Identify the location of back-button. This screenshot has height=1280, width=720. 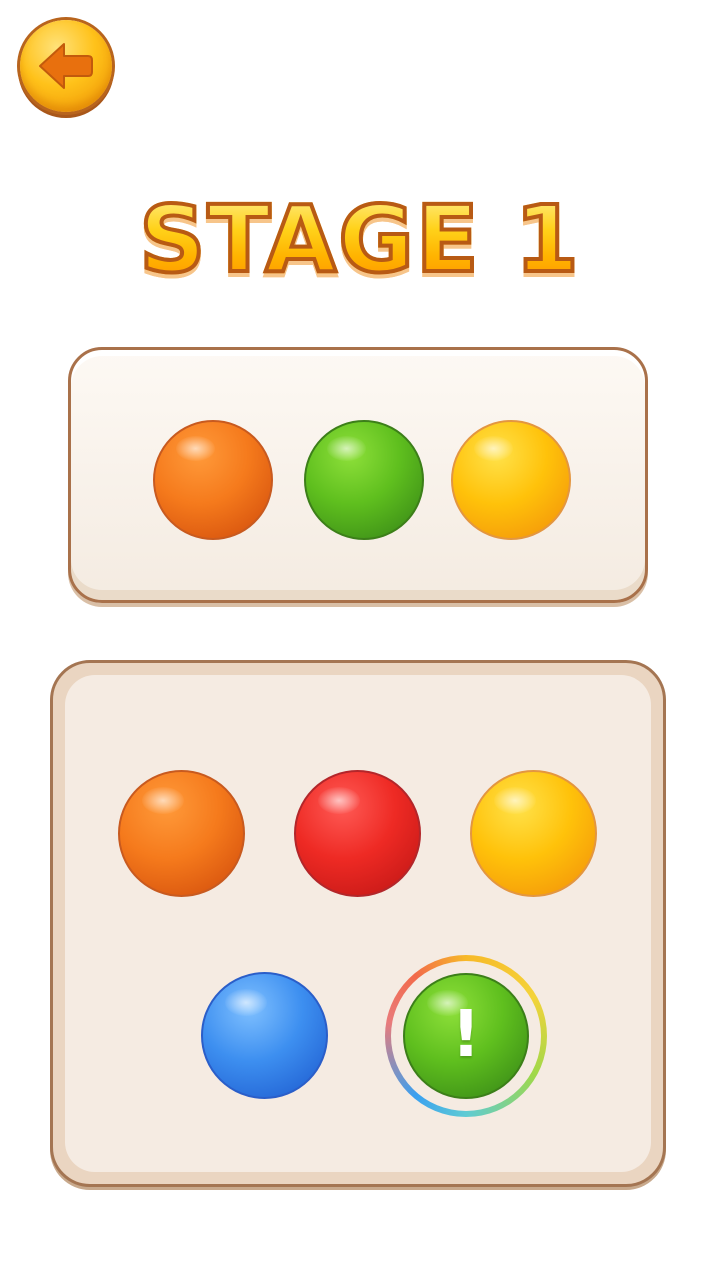
(66, 66).